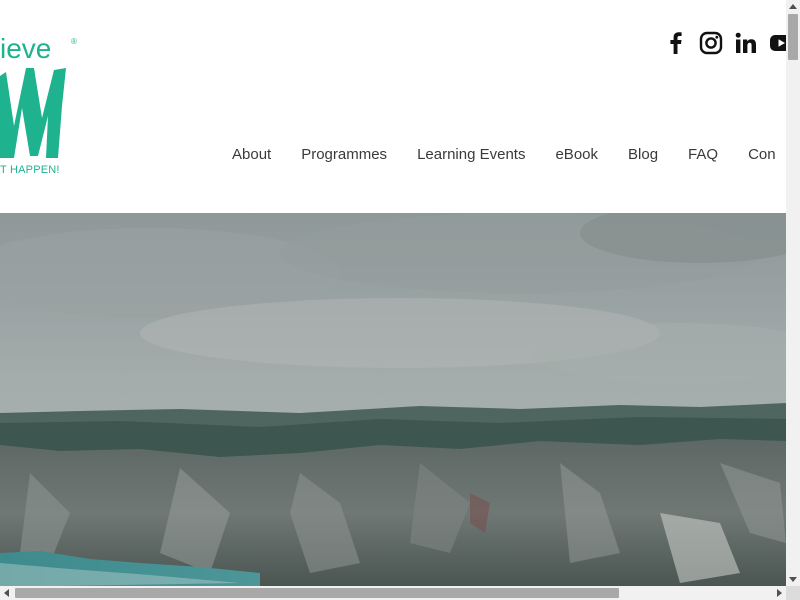  Describe the element at coordinates (793, 6) in the screenshot. I see `scroll-up-icon` at that location.